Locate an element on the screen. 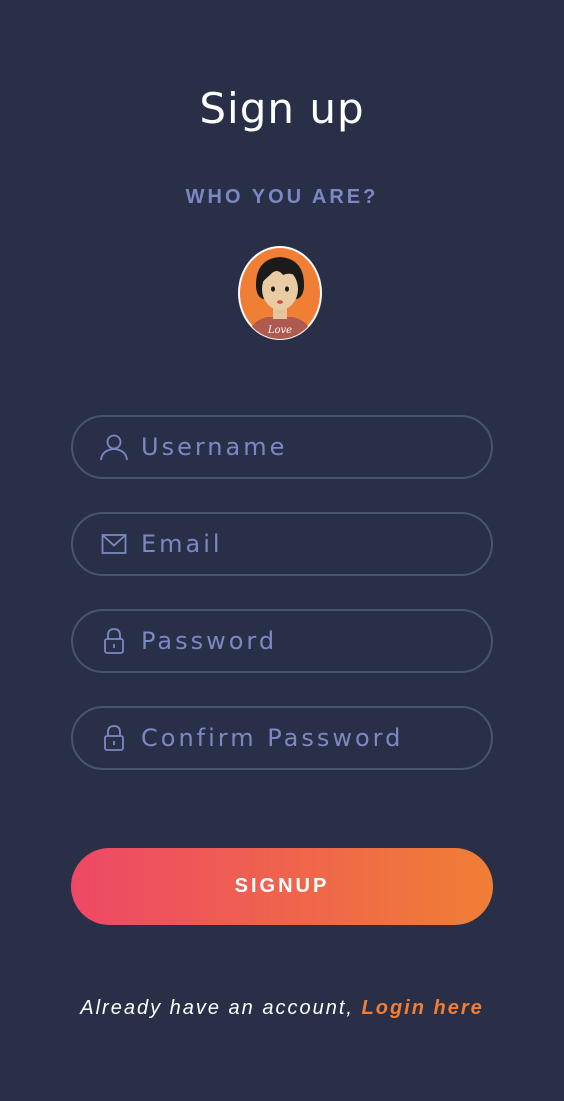 The image size is (564, 1101). confirm-password-input is located at coordinates (304, 738).